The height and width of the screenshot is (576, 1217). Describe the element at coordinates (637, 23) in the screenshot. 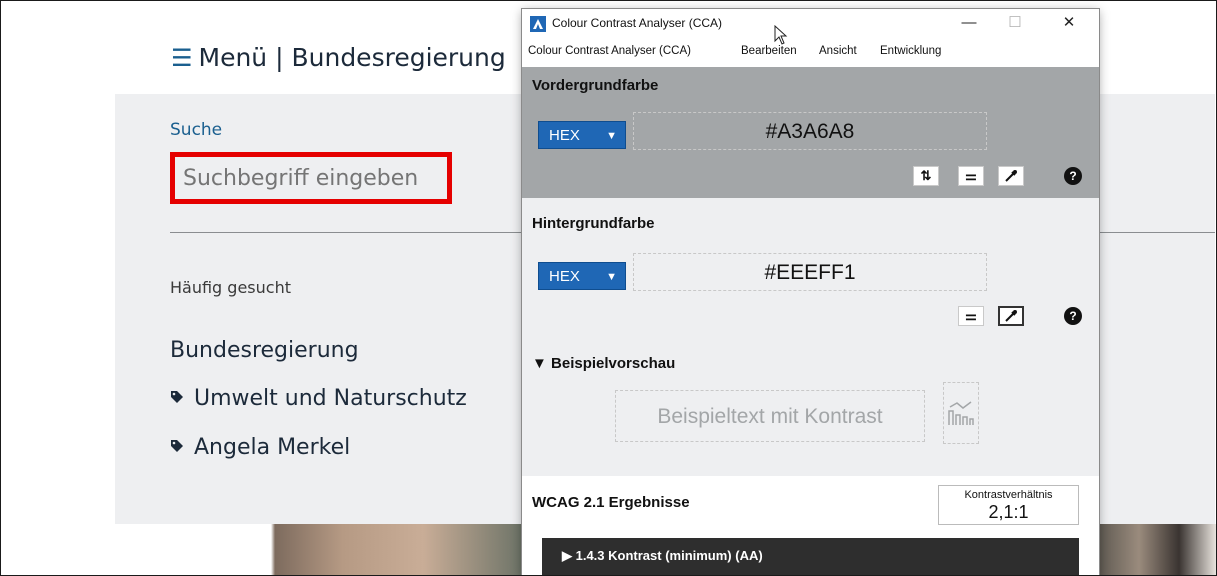

I see `cca-title: Colour Contrast Analyser (CCA)` at that location.